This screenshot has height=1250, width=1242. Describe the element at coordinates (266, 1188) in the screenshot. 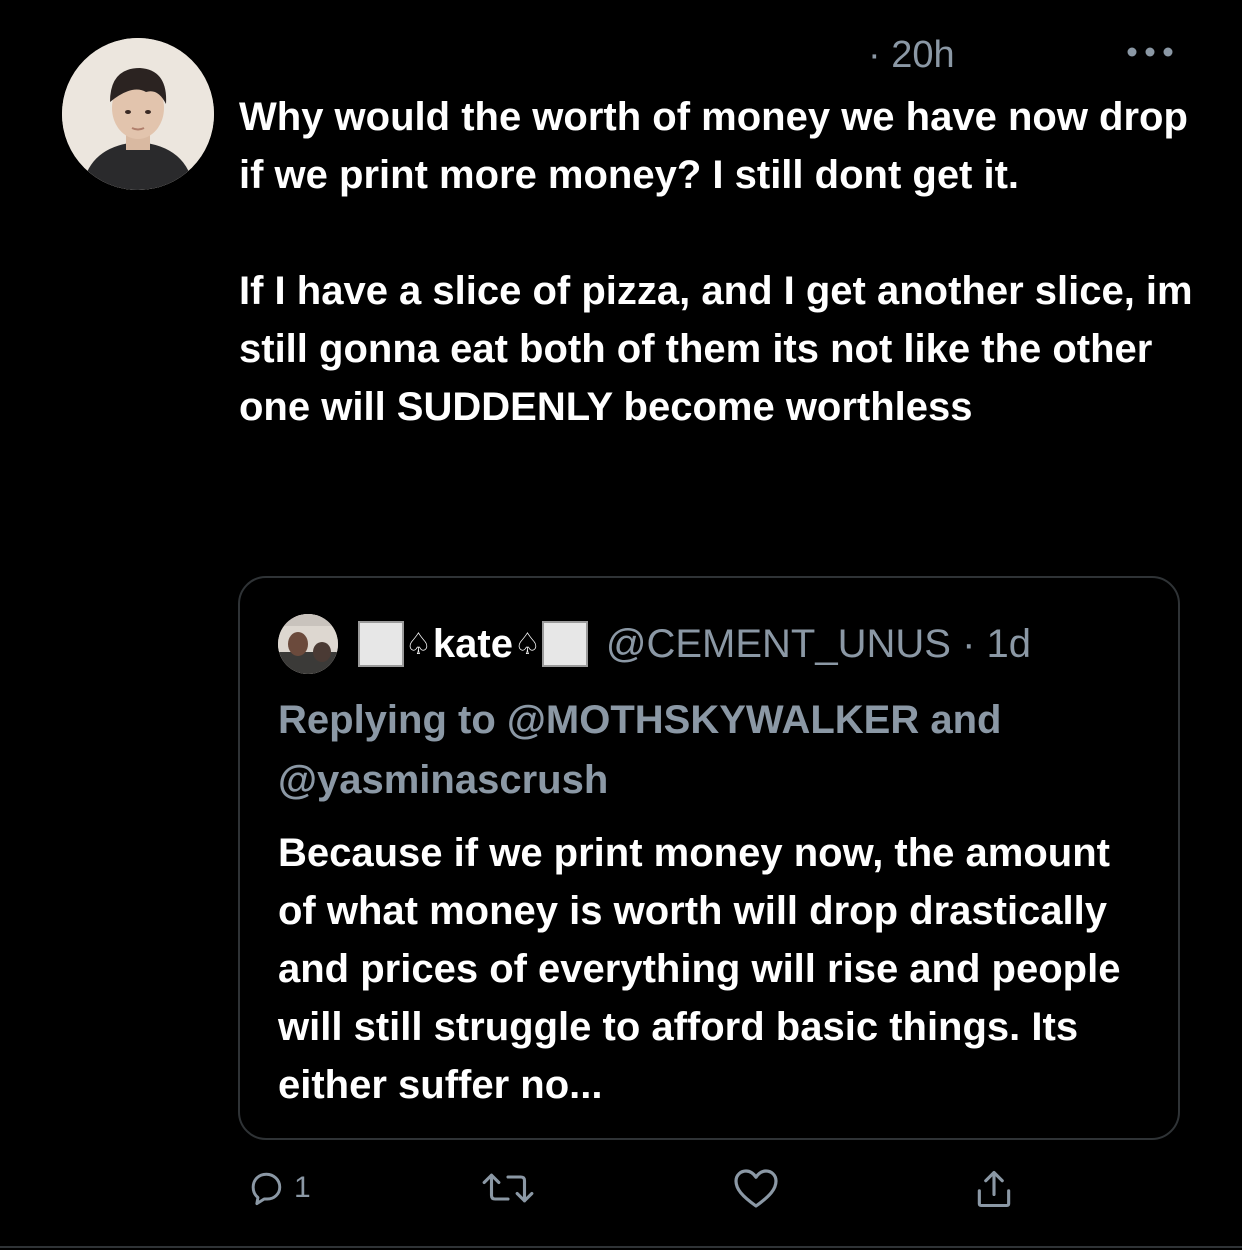

I see `reply-icon` at that location.